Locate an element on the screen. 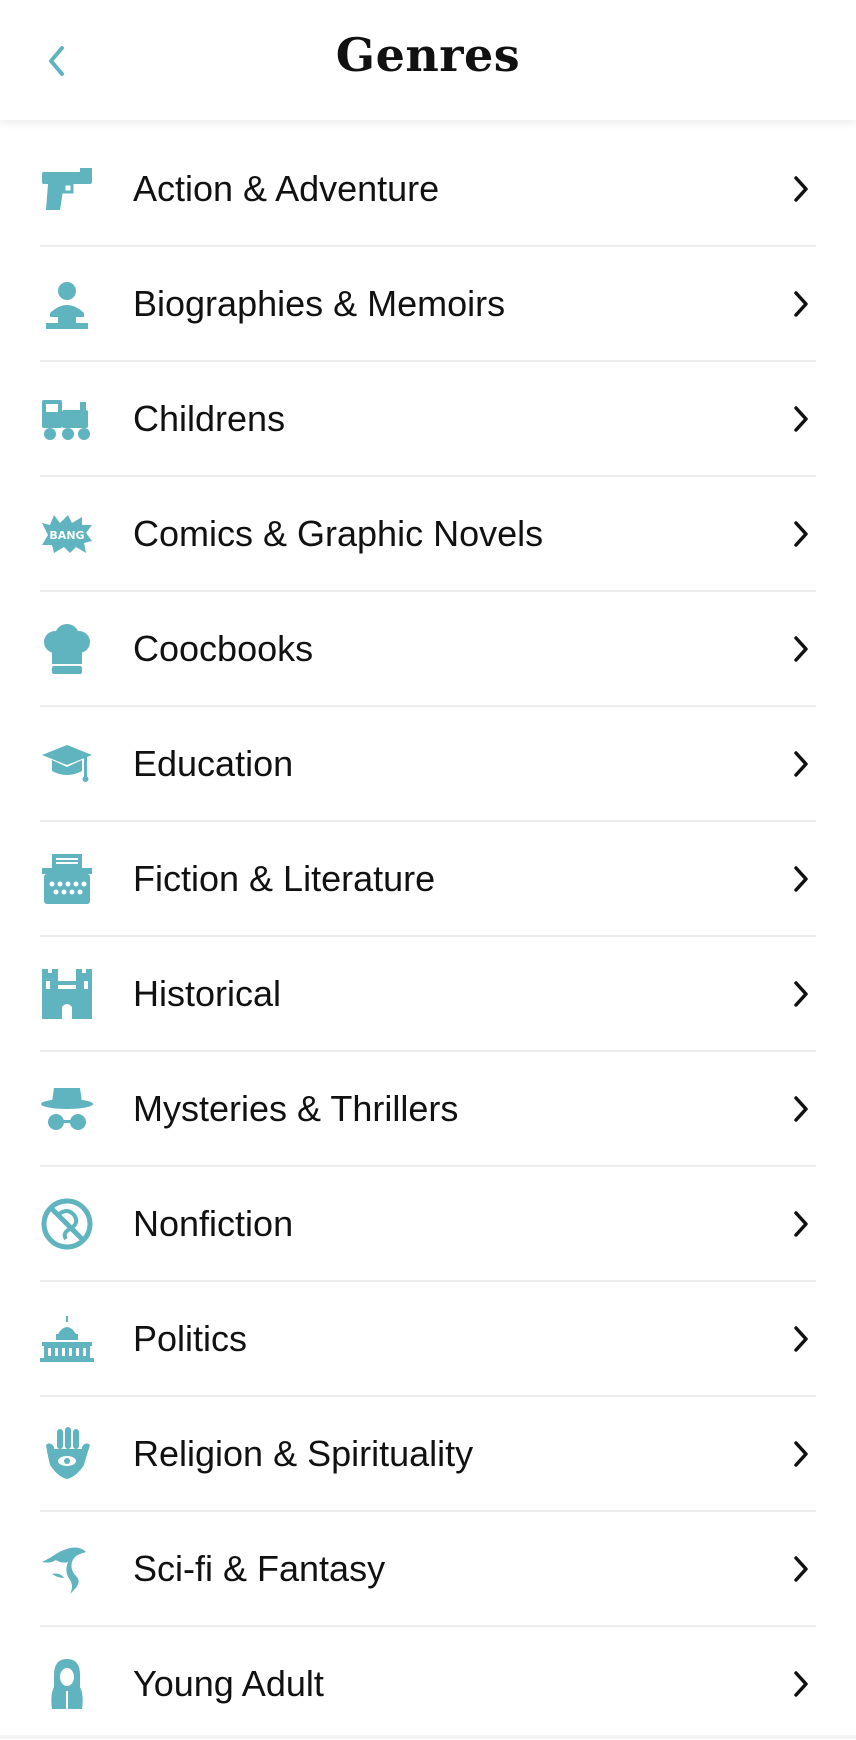  genre-label: Religion & Spirituality is located at coordinates (303, 1453).